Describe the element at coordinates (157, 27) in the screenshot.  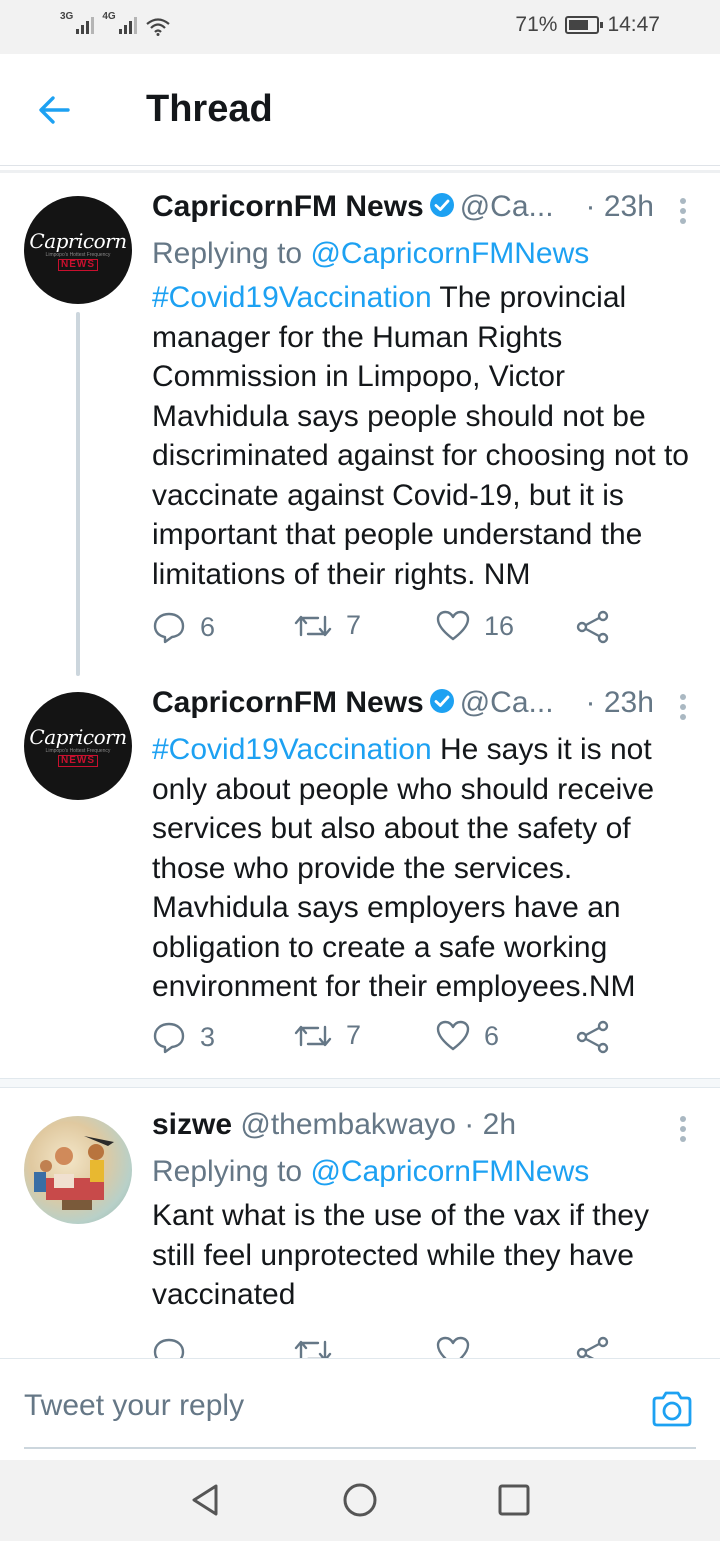
I see `wifi-icon` at that location.